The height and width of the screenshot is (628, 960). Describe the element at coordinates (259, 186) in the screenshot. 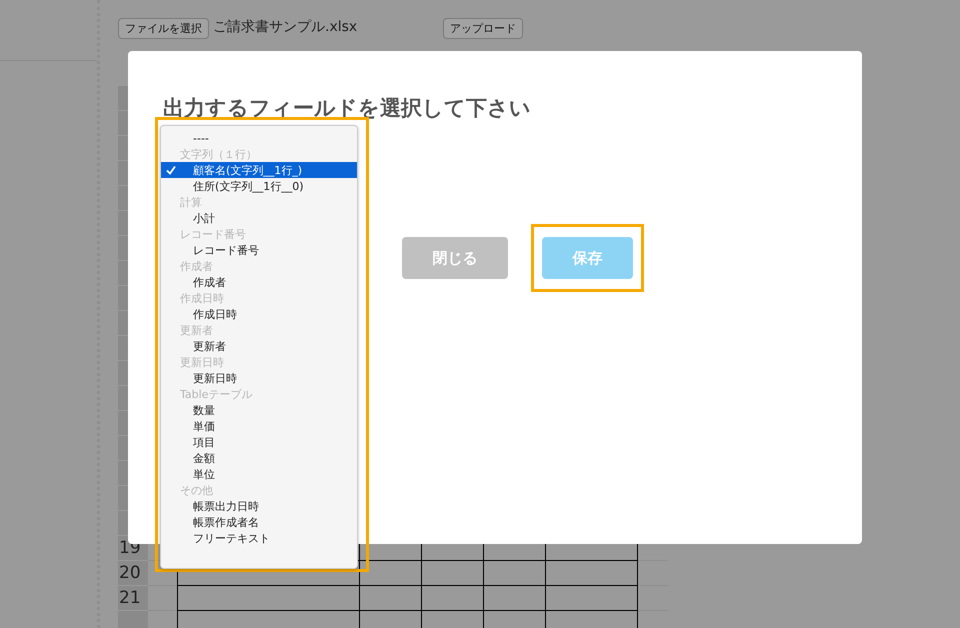

I see `dropdown-option: 住所(文字列__1行__0)` at that location.